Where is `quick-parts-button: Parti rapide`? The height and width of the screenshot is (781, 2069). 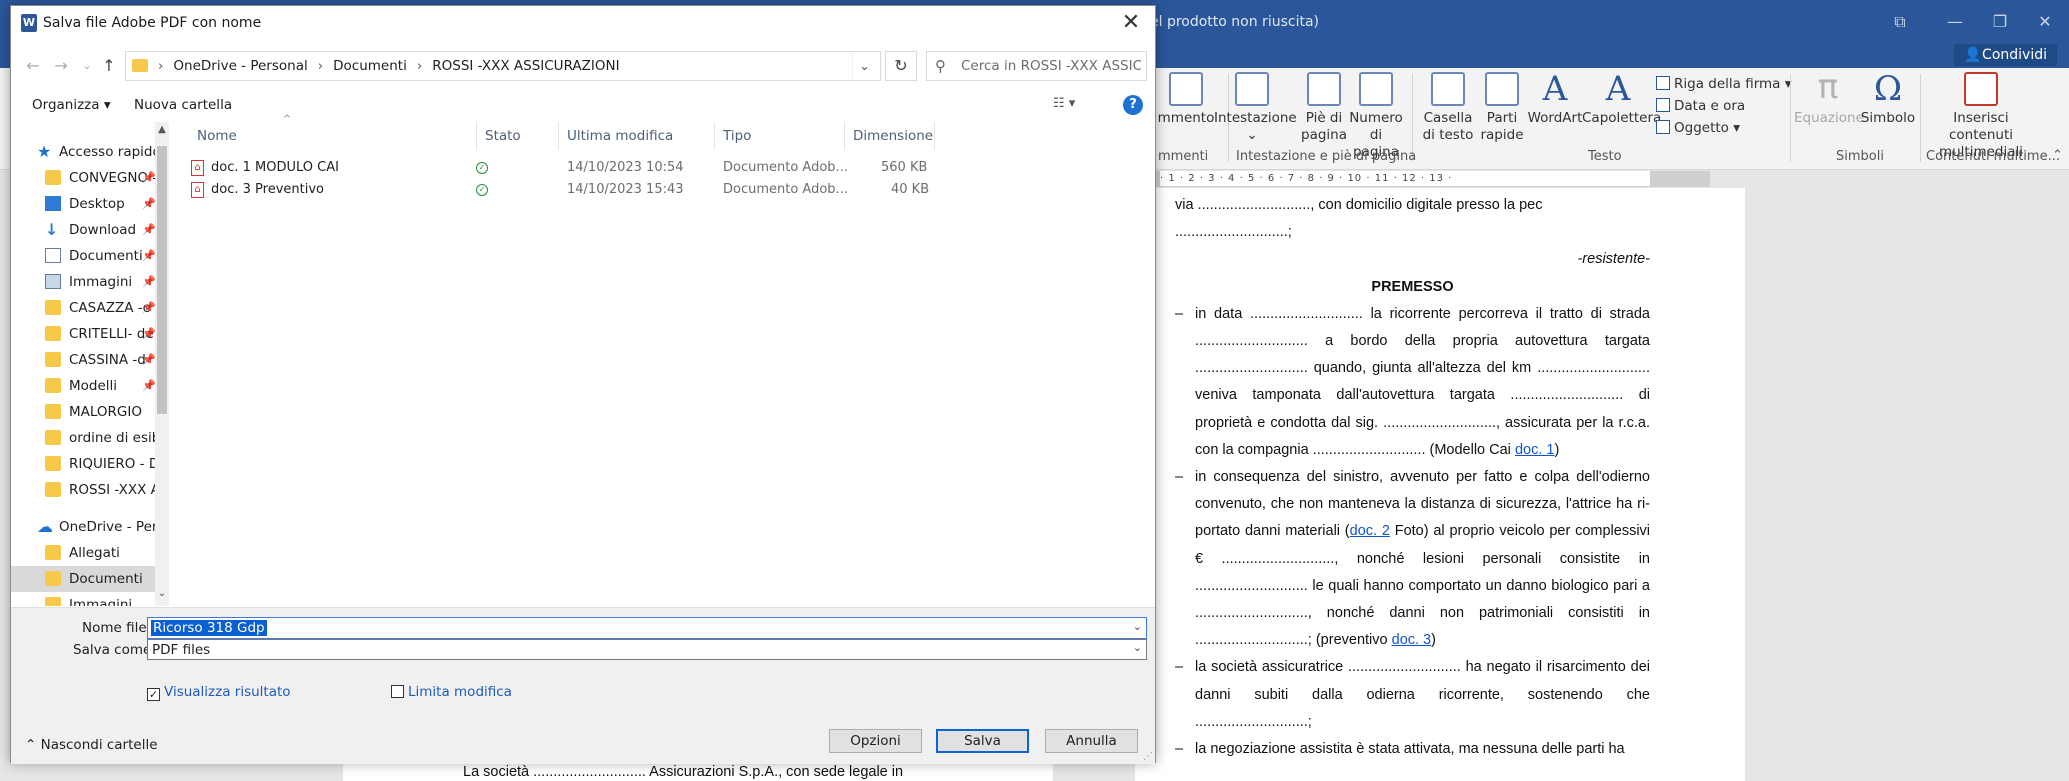 quick-parts-button: Parti rapide is located at coordinates (1502, 108).